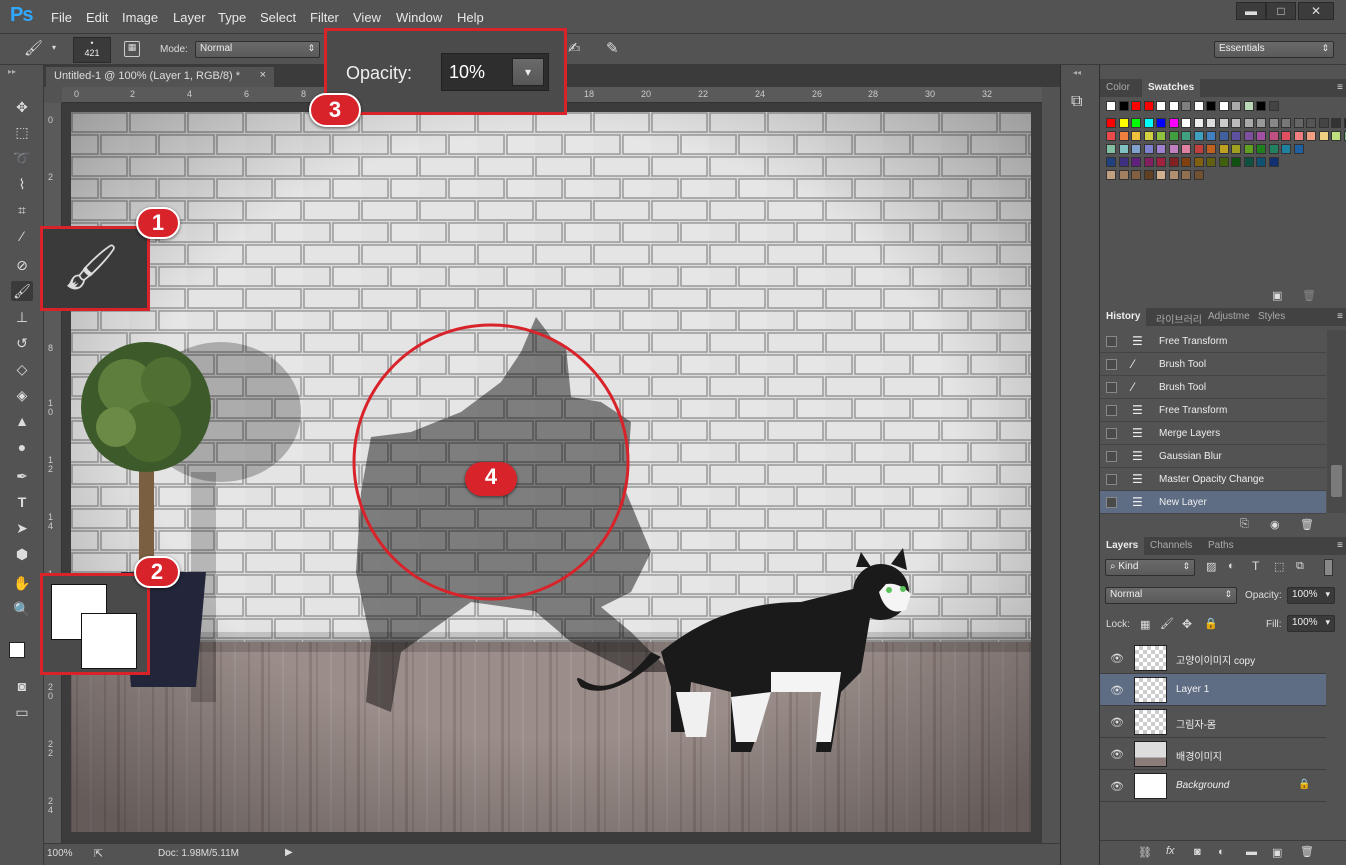 The width and height of the screenshot is (1346, 865). I want to click on filter-shape-icon: ⬚, so click(1279, 566).